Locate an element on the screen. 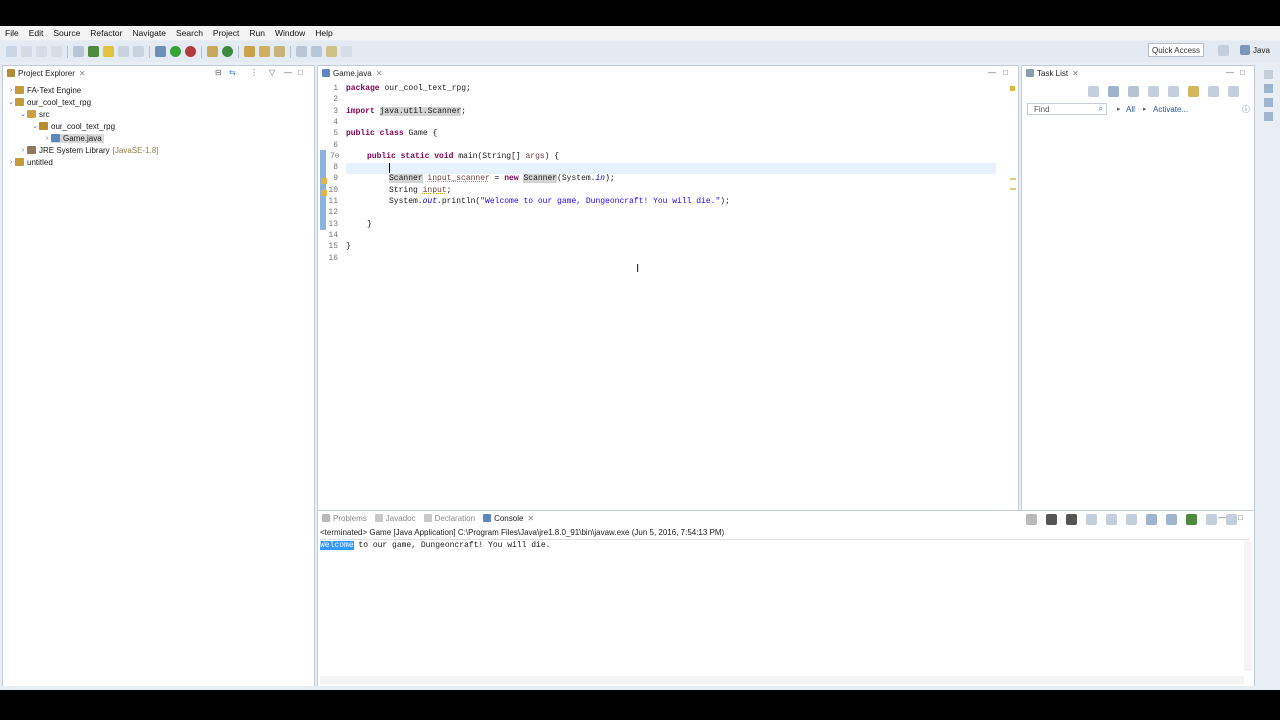  menu-help: Help is located at coordinates (323, 33).